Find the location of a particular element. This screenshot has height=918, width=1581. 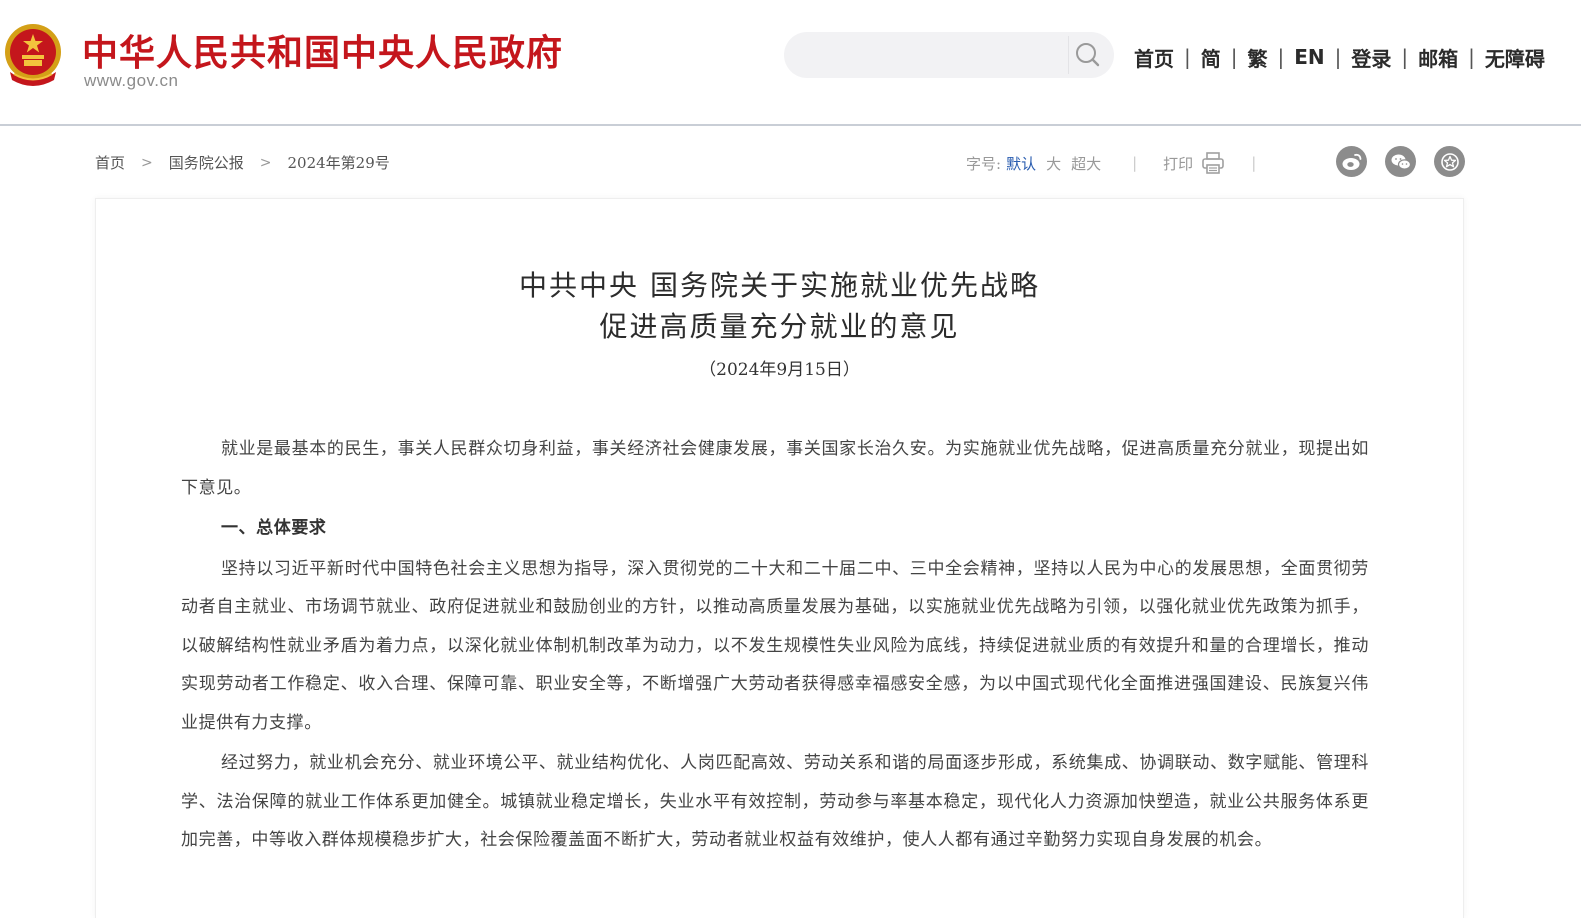

article-date: （2024年9月15日） is located at coordinates (779, 370).